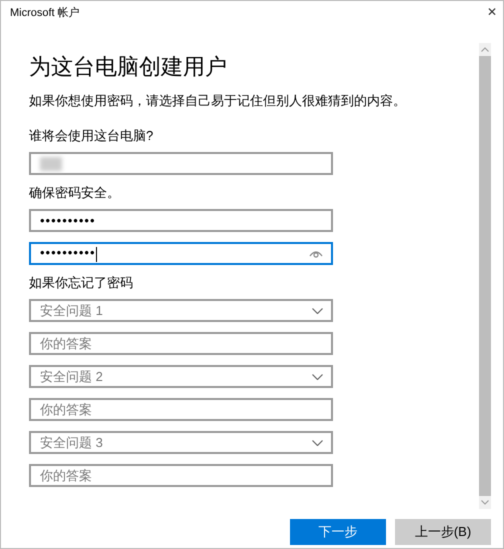  What do you see at coordinates (45, 13) in the screenshot?
I see `window-title: Microsoft 帐户` at bounding box center [45, 13].